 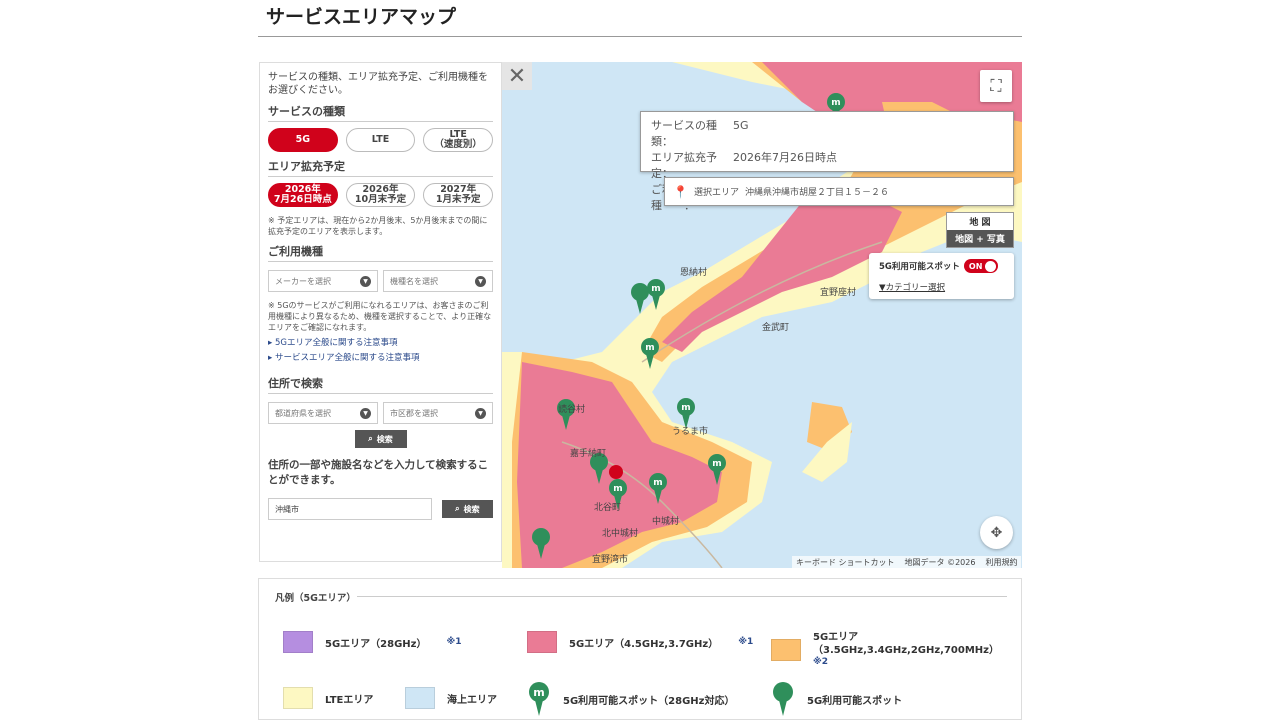 I want to click on selected-area-value: 沖縄県沖縄市胡屋２丁目１５－２６, so click(x=816, y=193).